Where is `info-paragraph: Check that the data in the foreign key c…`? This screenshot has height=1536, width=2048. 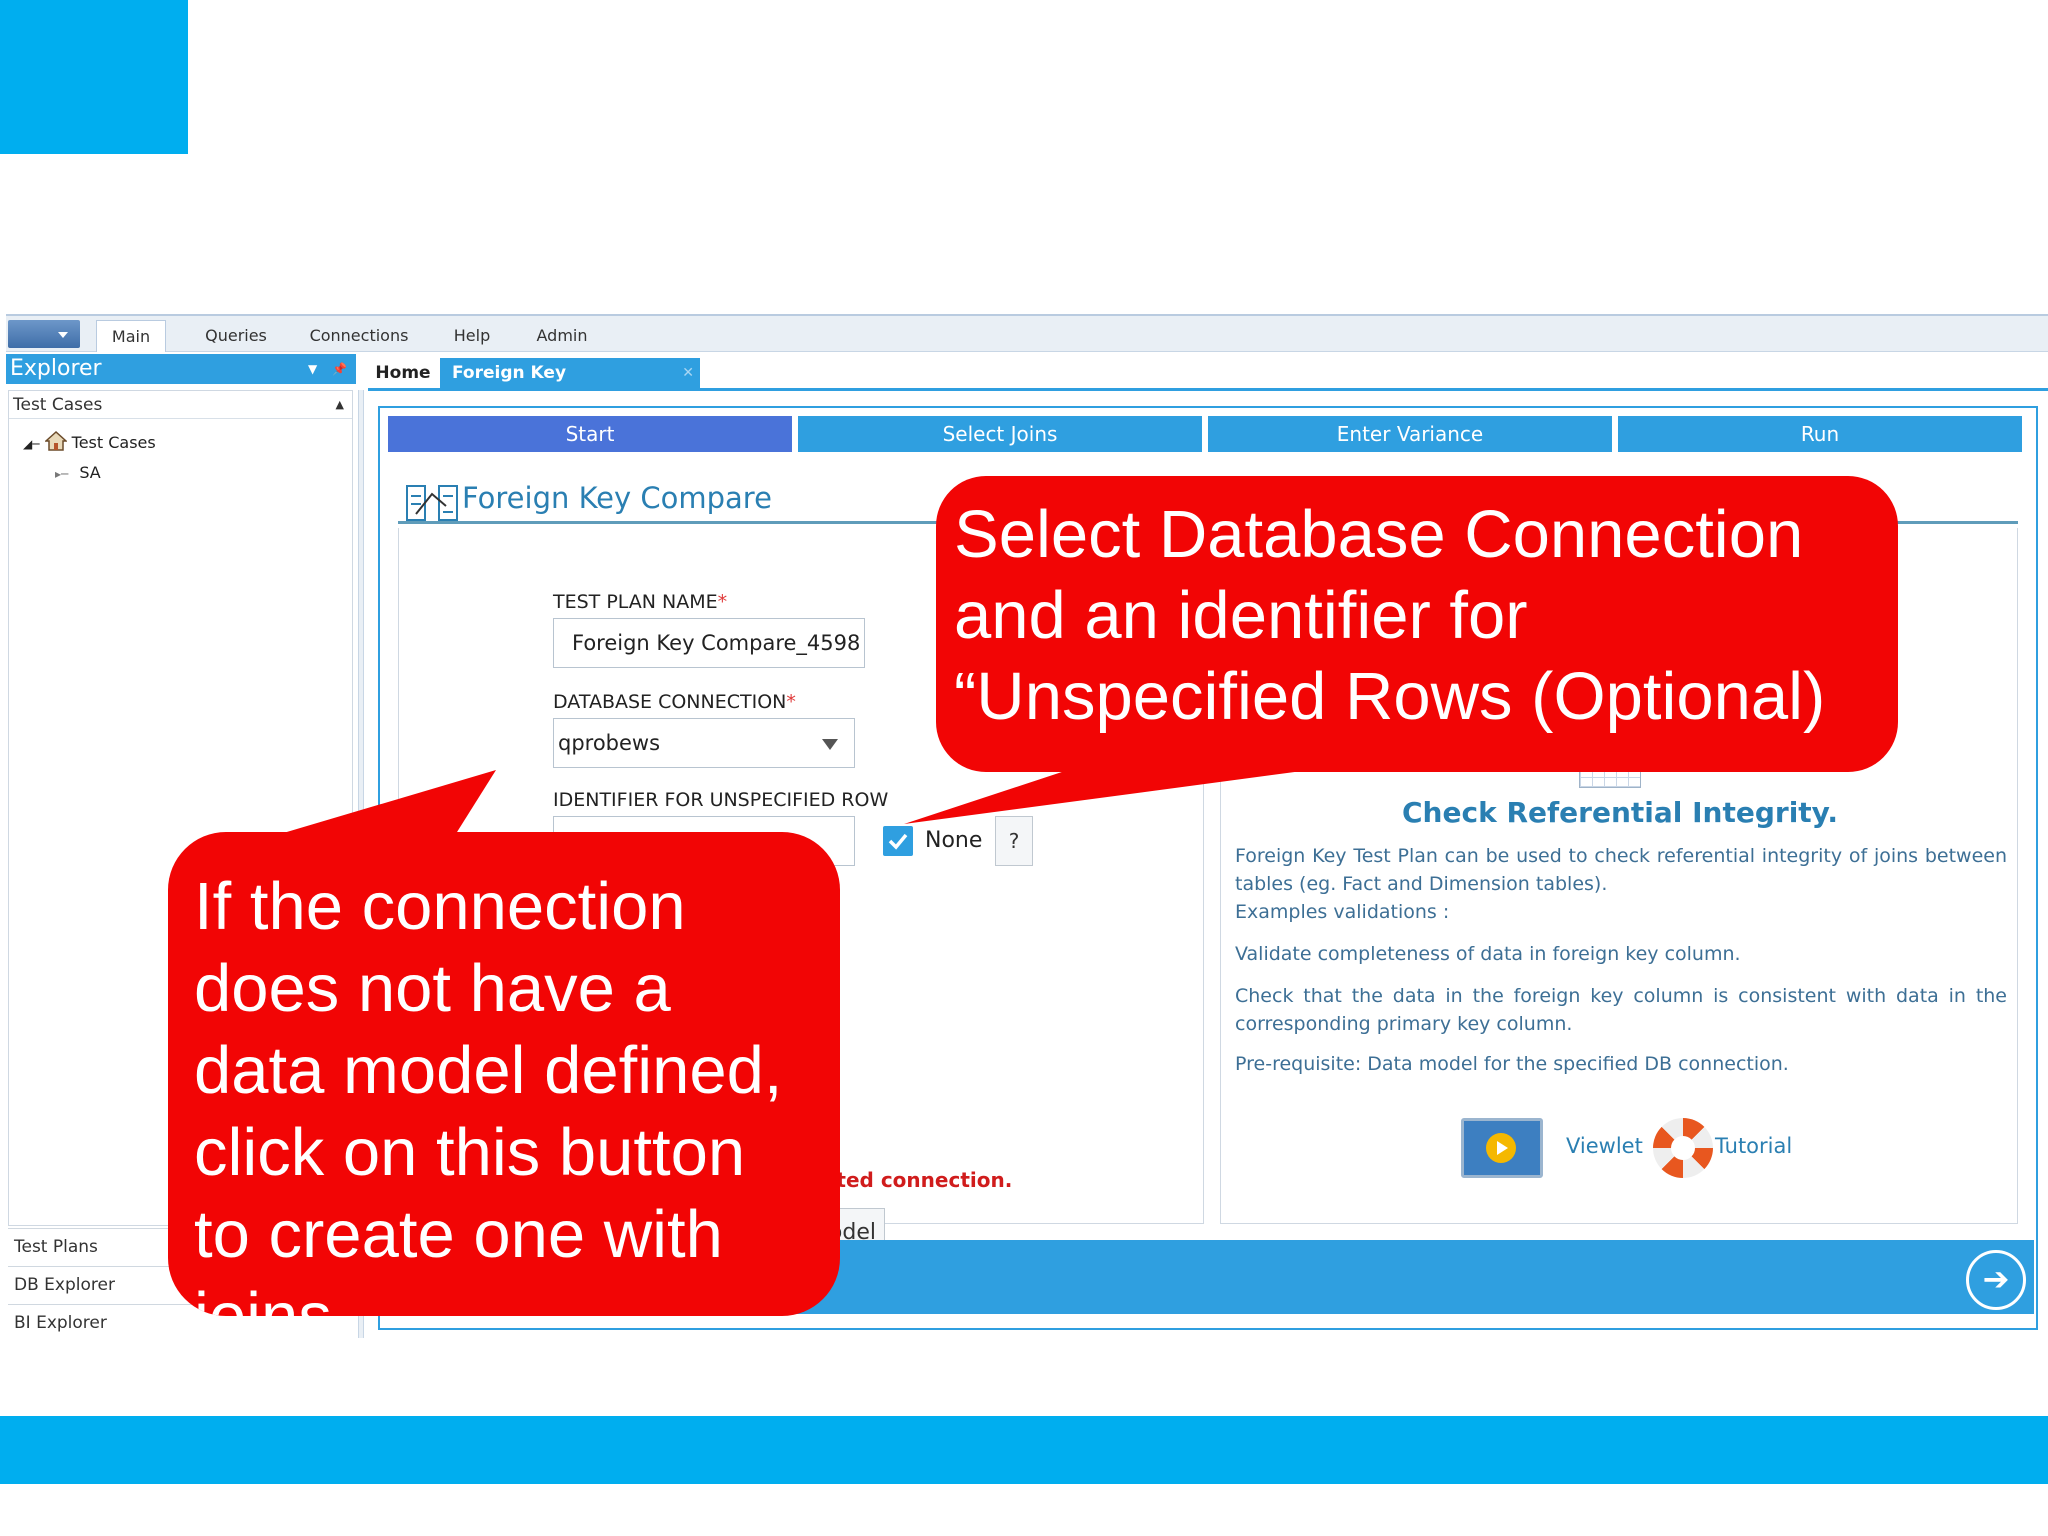
info-paragraph: Check that the data in the foreign key c… is located at coordinates (1621, 1010).